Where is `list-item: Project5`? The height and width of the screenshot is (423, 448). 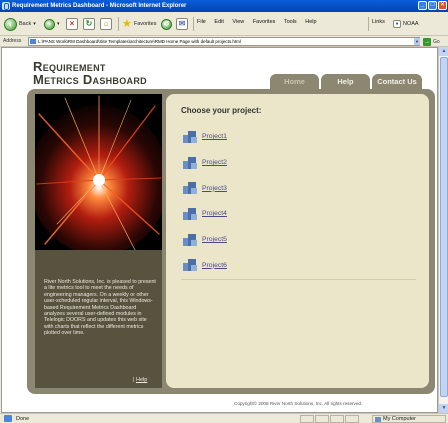 list-item: Project5 is located at coordinates (205, 240).